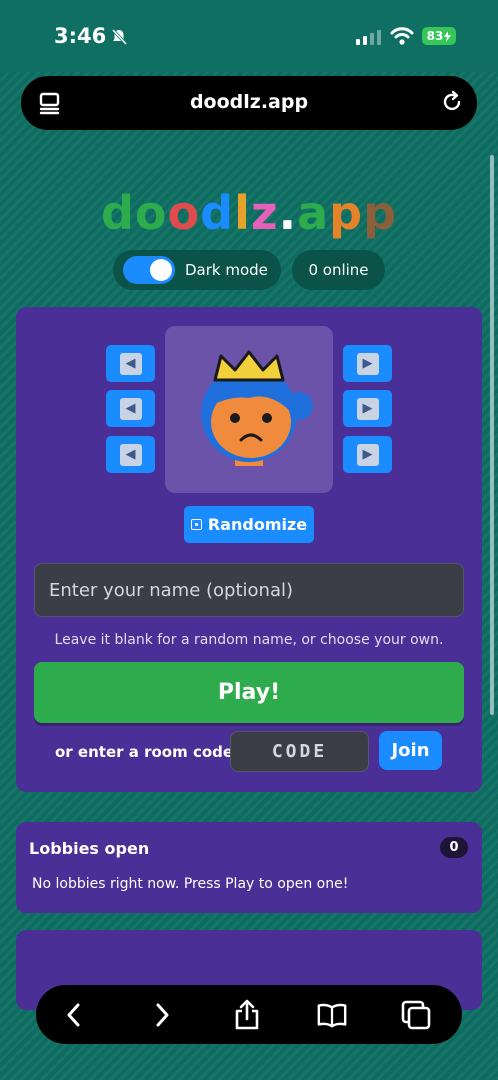  I want to click on logo-letter: z, so click(264, 213).